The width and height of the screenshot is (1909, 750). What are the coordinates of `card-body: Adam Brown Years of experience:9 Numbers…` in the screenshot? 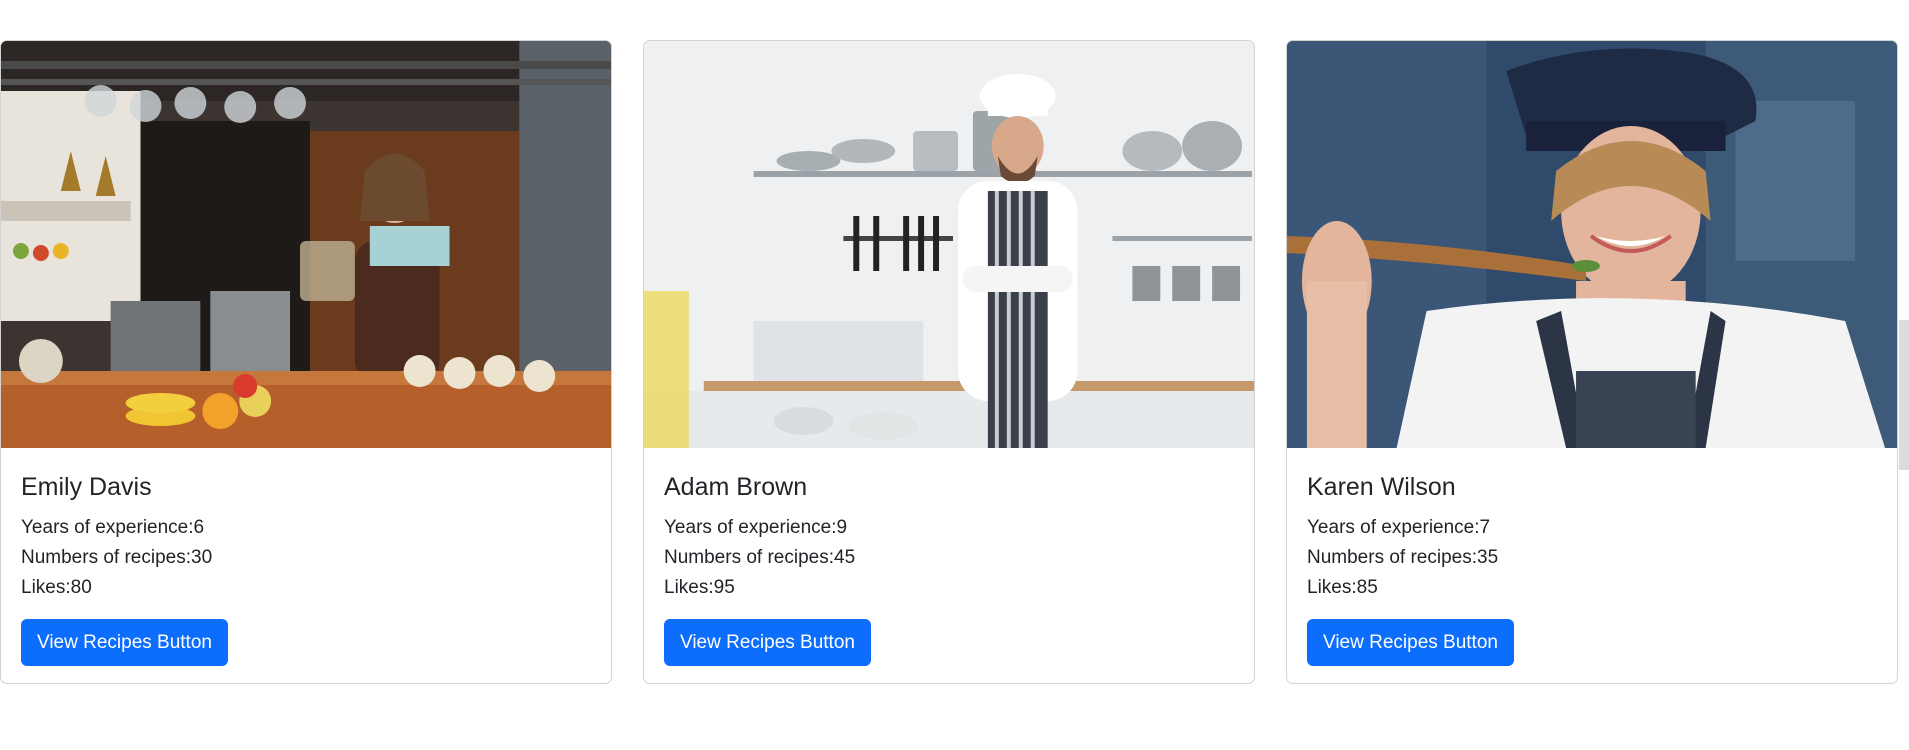 It's located at (949, 565).